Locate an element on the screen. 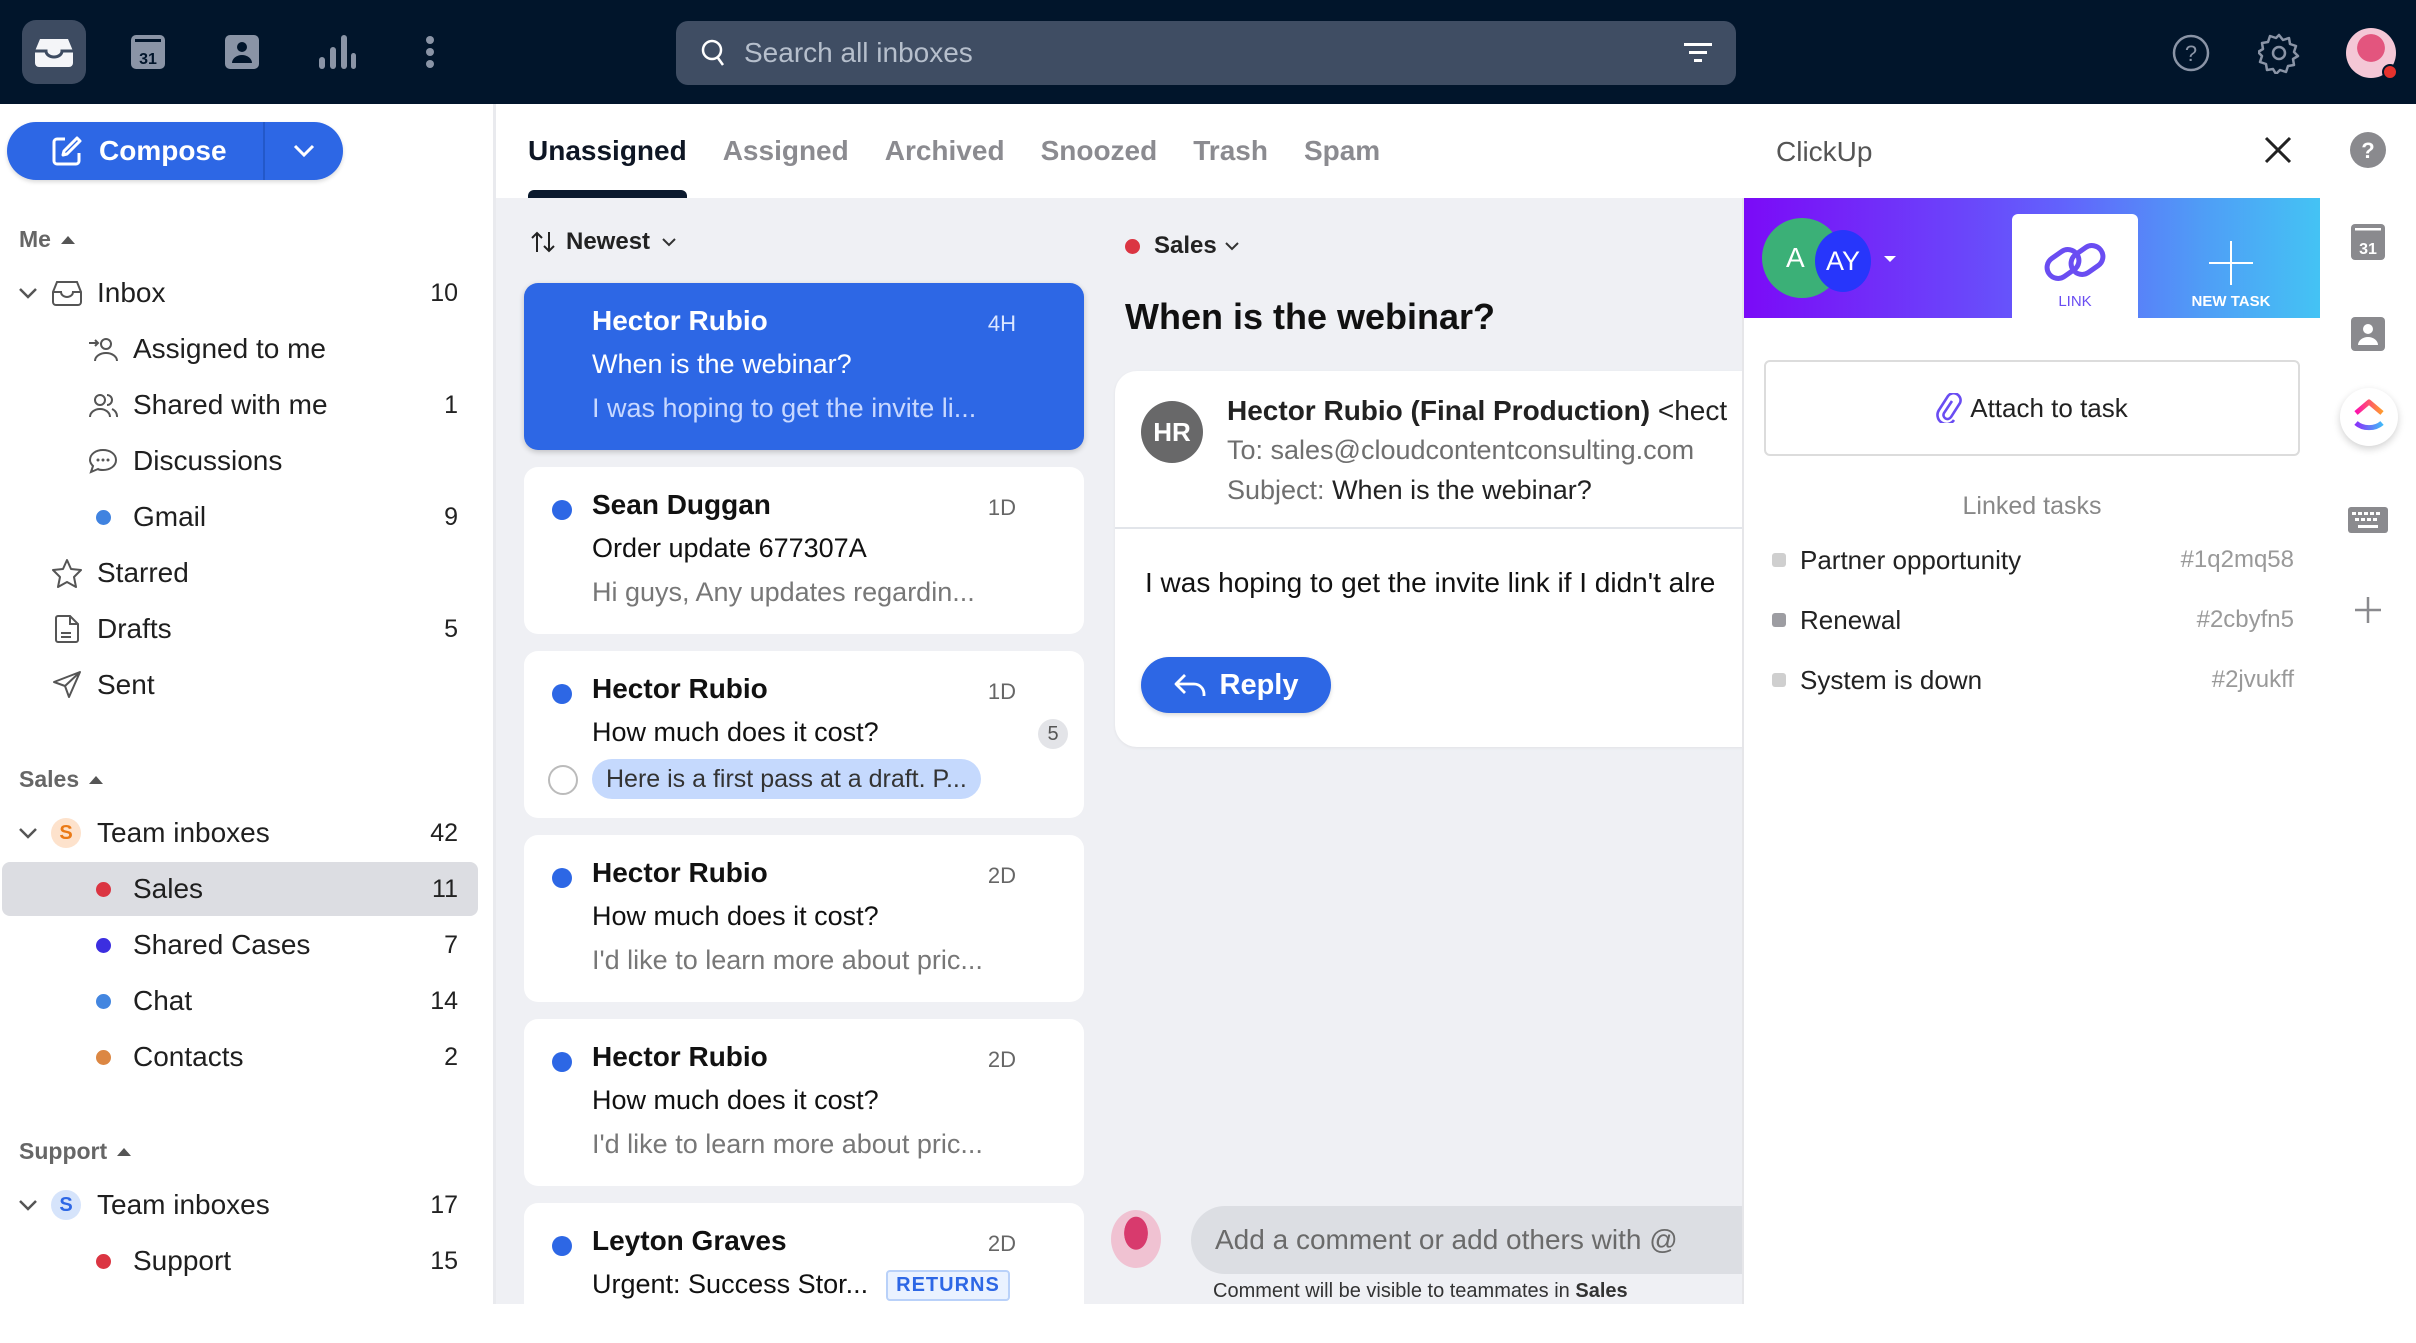  user-avatar is located at coordinates (2372, 54).